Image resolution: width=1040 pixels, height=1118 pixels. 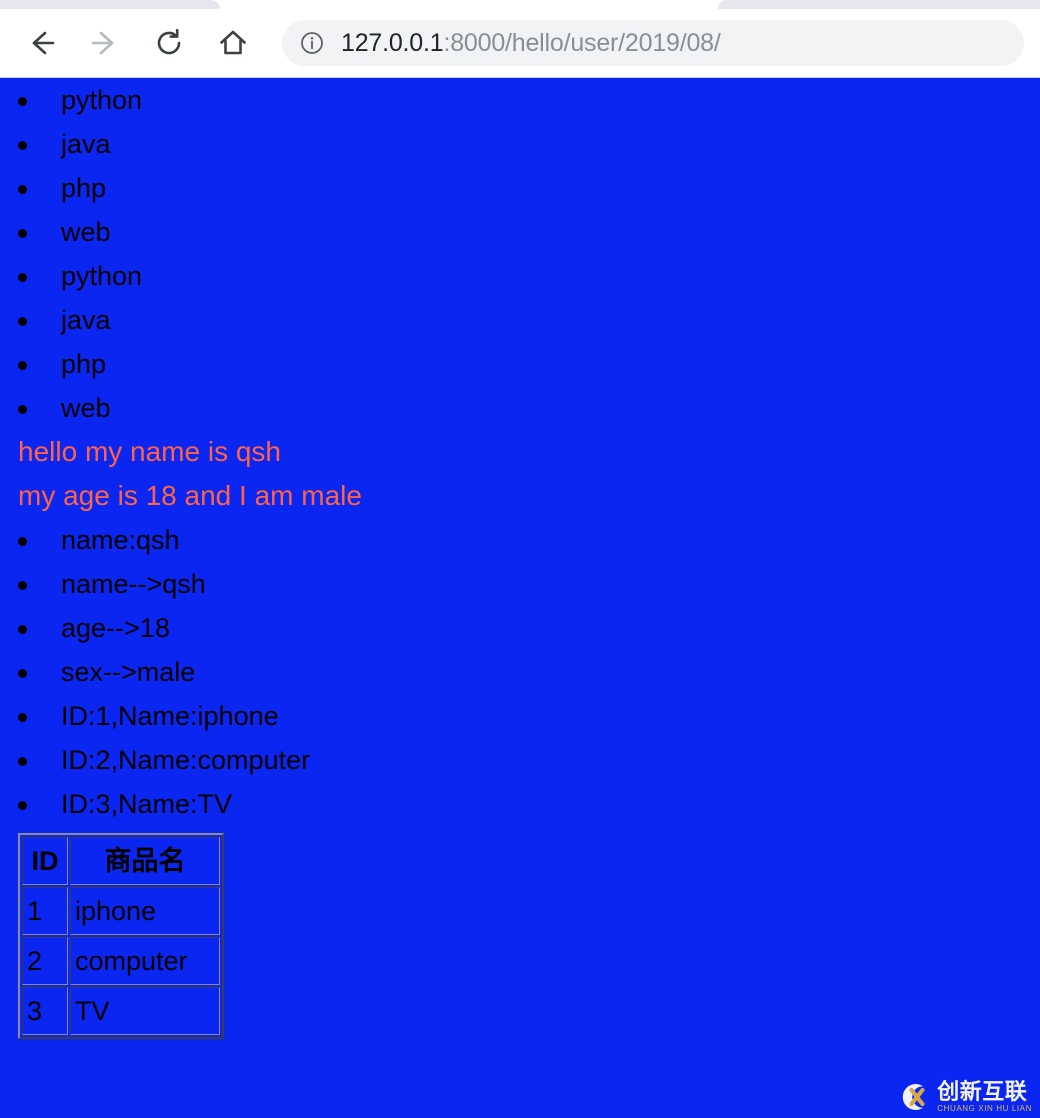 What do you see at coordinates (520, 760) in the screenshot?
I see `list-item: ID:2,Name:computer` at bounding box center [520, 760].